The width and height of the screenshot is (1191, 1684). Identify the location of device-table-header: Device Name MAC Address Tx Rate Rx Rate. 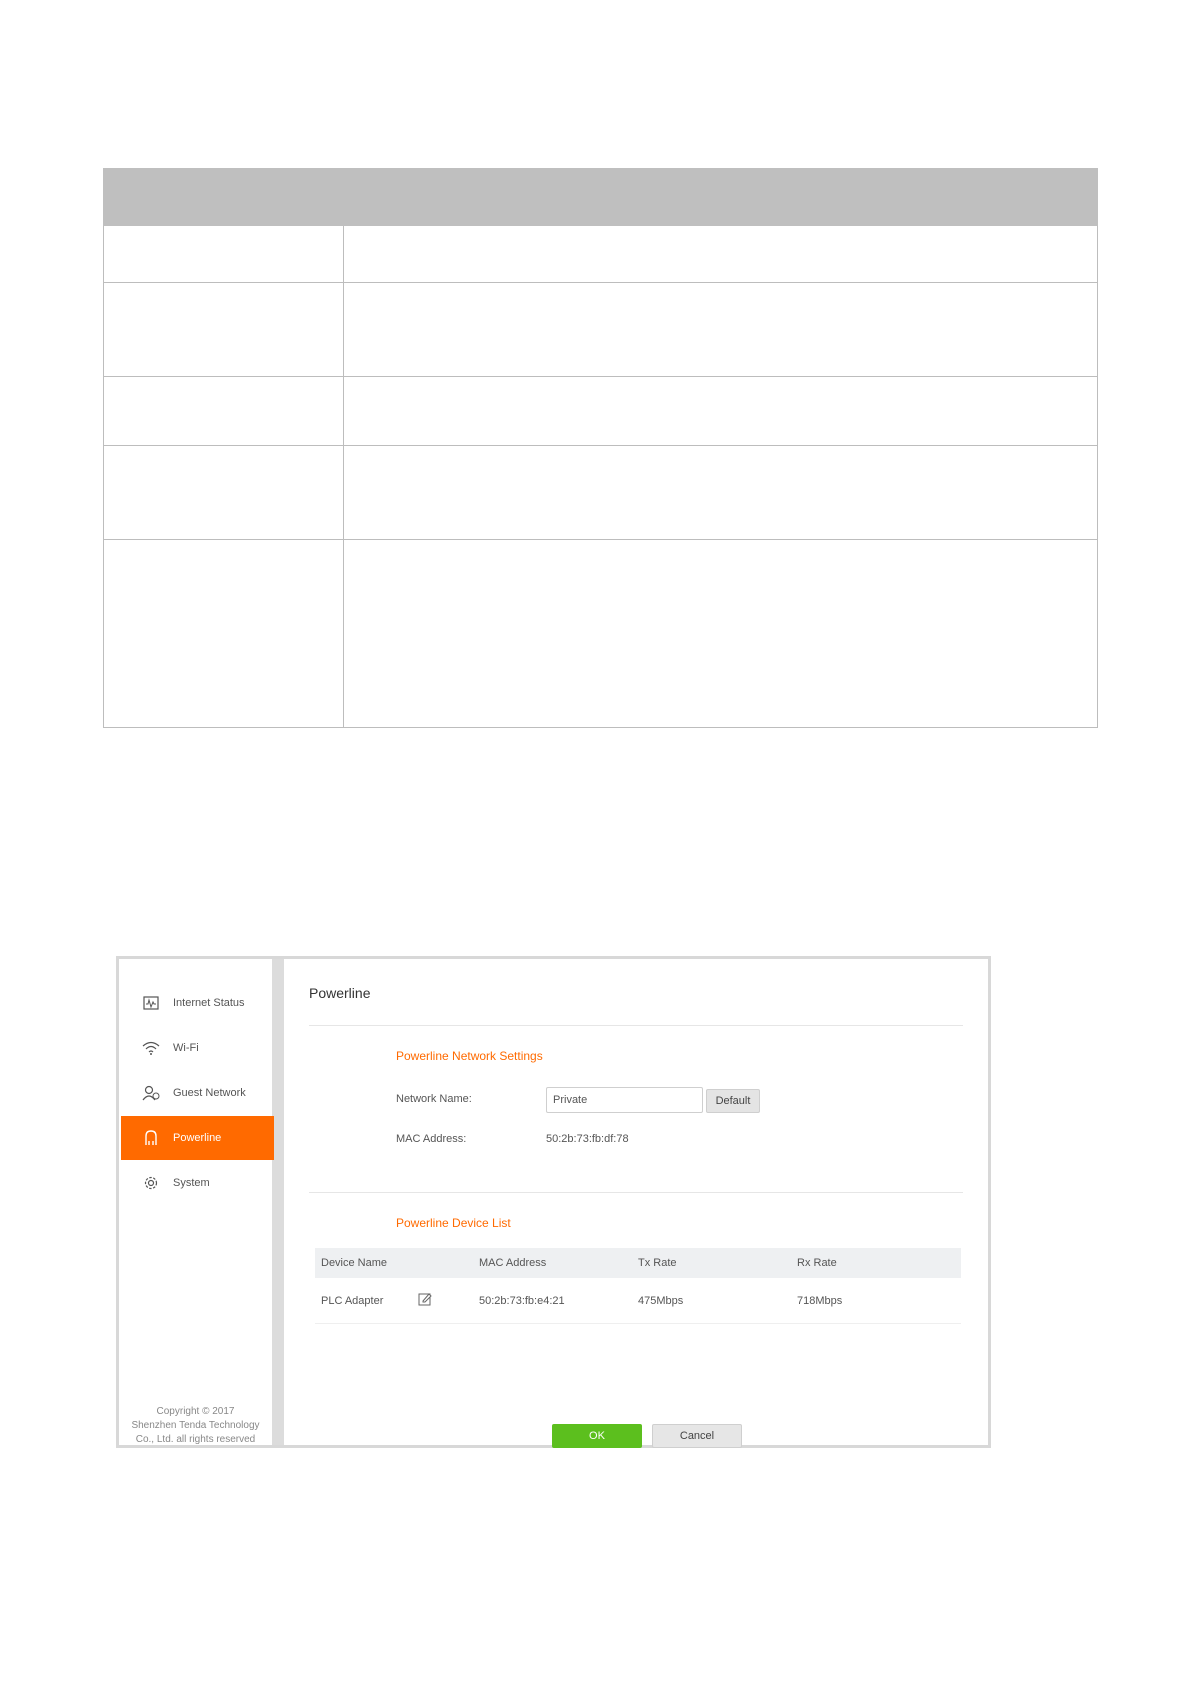
(638, 1263).